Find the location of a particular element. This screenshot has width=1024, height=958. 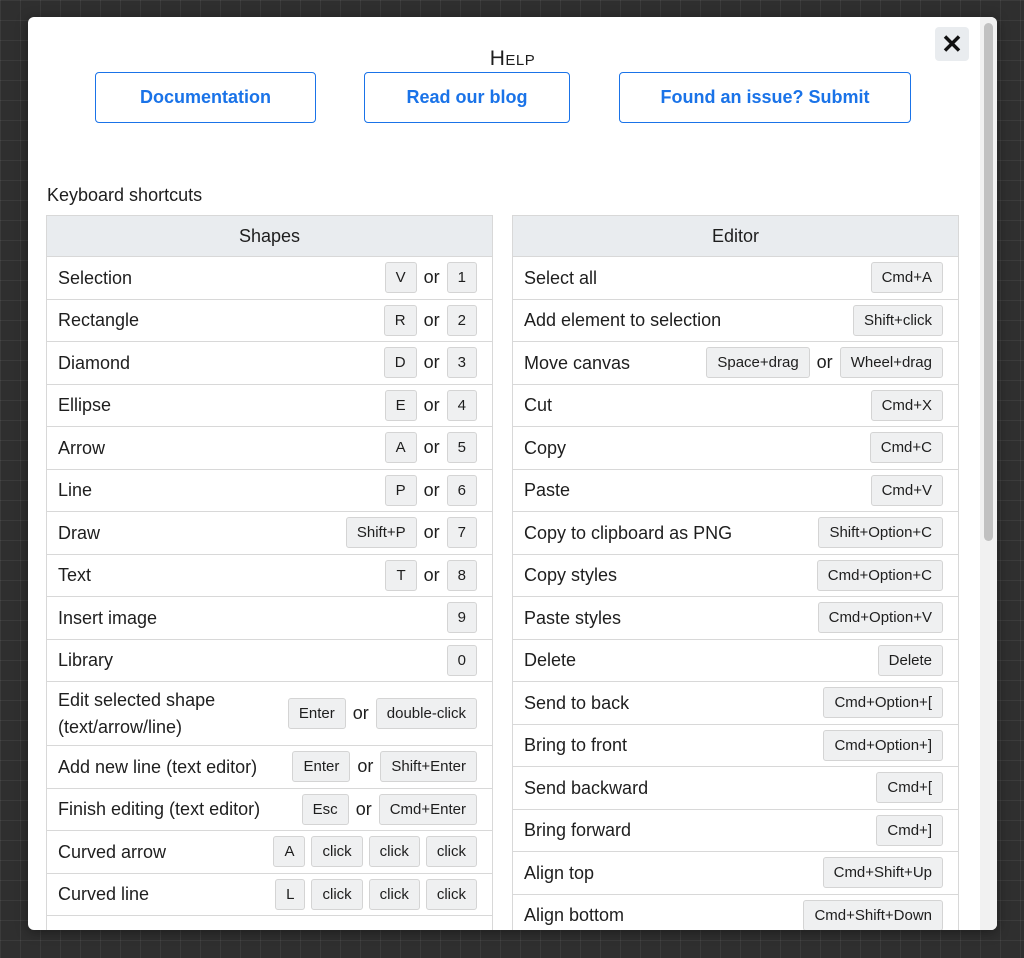

shortcut-keys: Cmd+Option+[ is located at coordinates (883, 703).